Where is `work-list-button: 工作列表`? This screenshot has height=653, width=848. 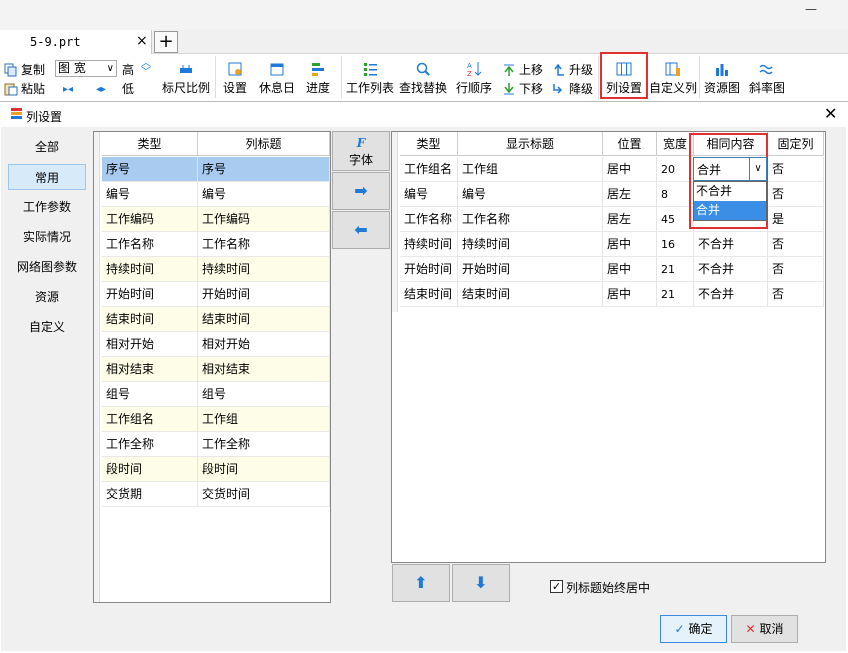
work-list-button: 工作列表 is located at coordinates (370, 78).